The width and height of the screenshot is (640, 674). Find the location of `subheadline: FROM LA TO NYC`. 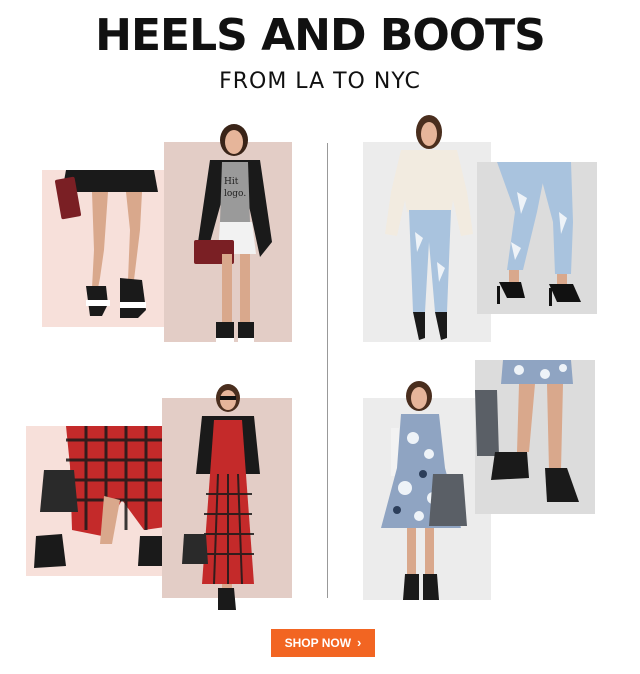

subheadline: FROM LA TO NYC is located at coordinates (320, 81).